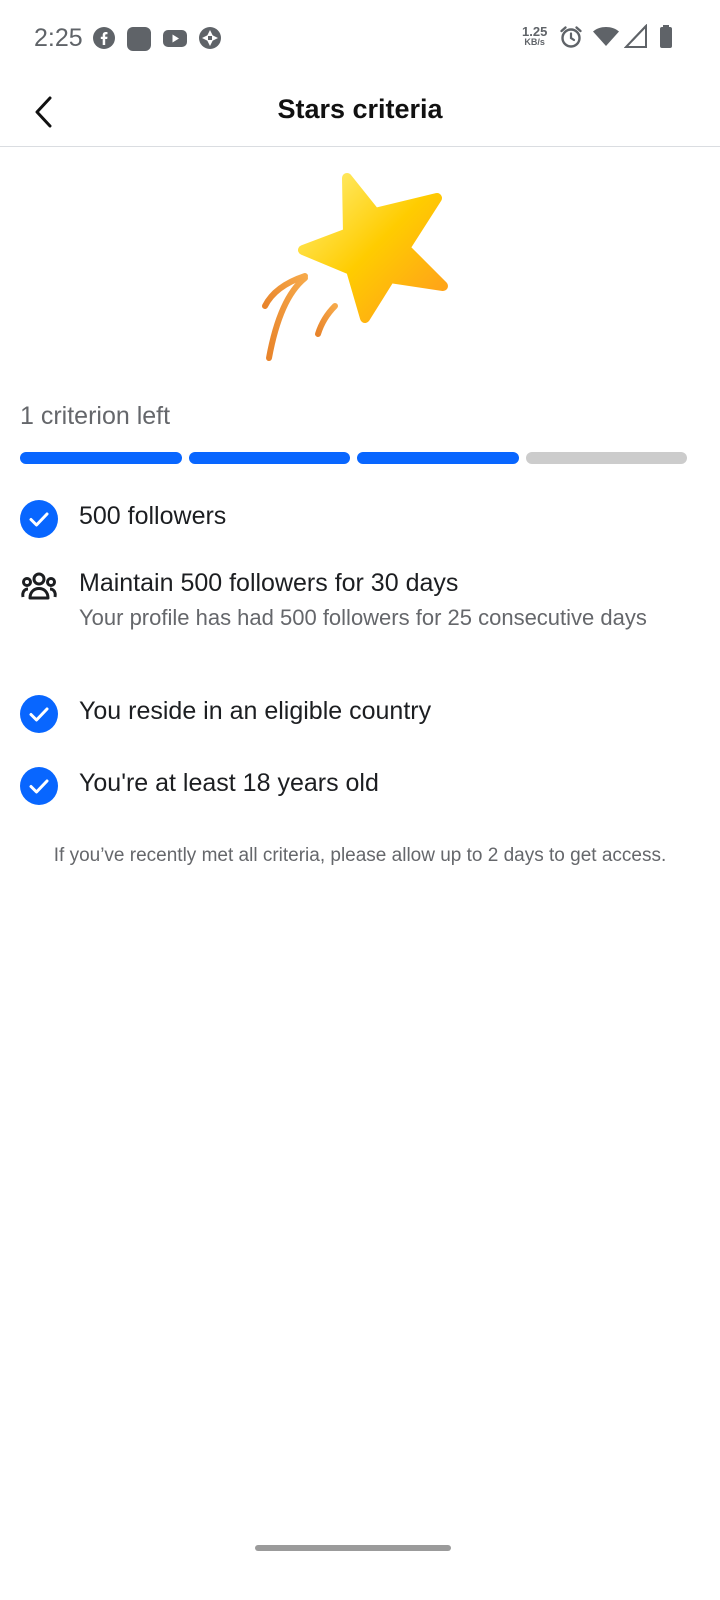 This screenshot has width=720, height=1600. I want to click on hero-illustration, so click(360, 268).